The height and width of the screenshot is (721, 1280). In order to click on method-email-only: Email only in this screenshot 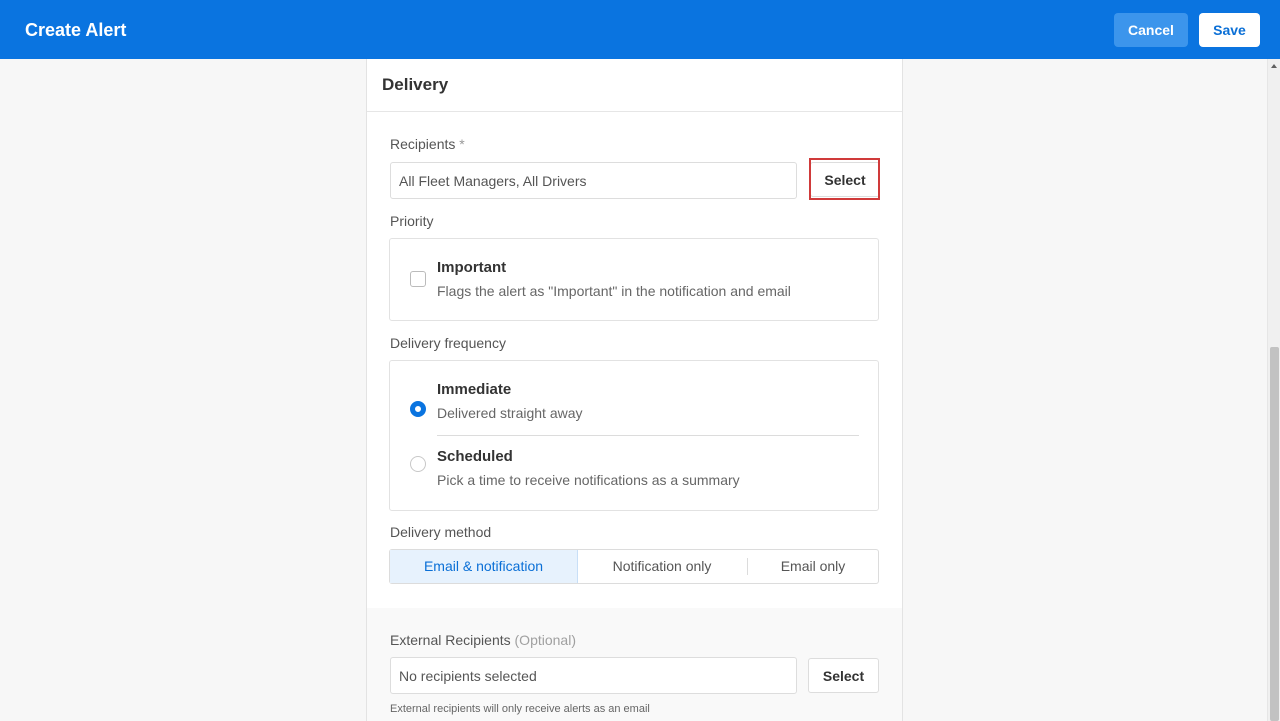, I will do `click(813, 566)`.